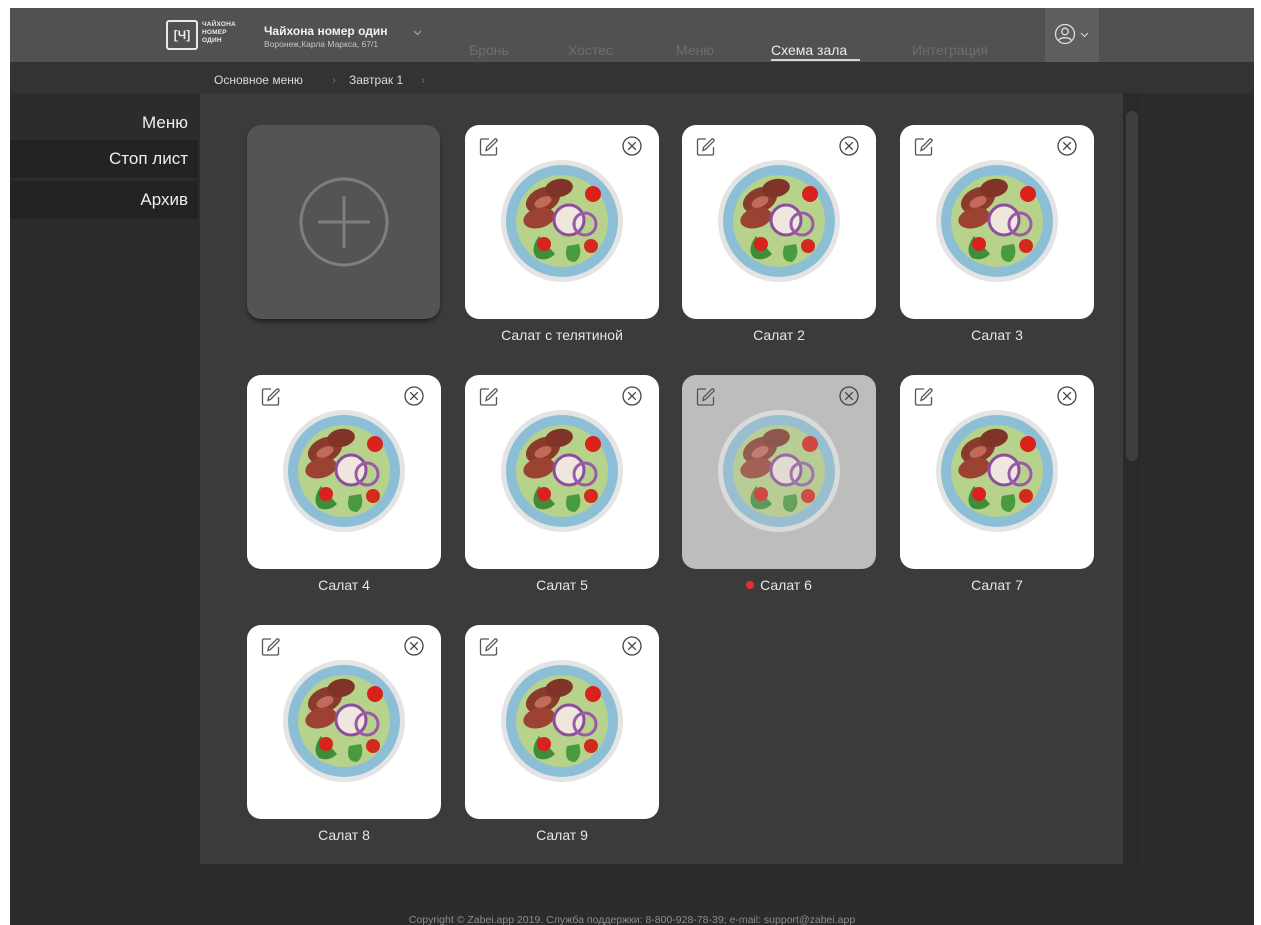  I want to click on dish-name-text: Салат 2, so click(779, 335).